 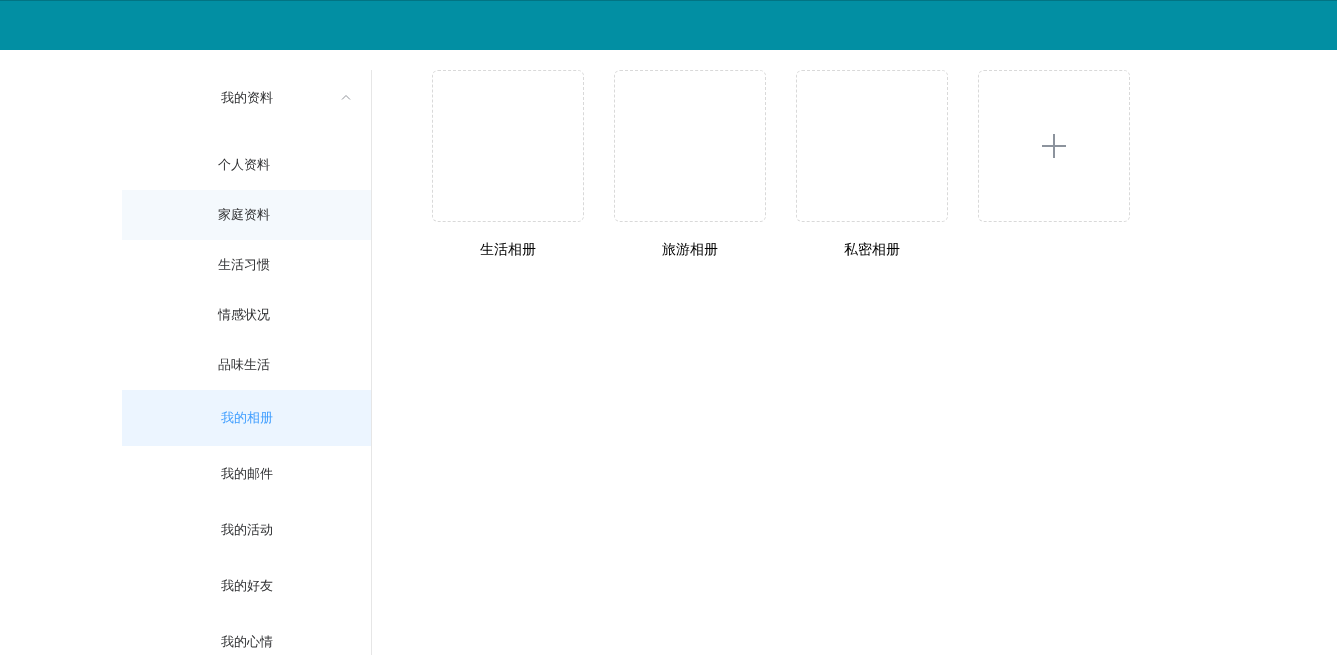 What do you see at coordinates (690, 250) in the screenshot?
I see `album-title: 旅游相册` at bounding box center [690, 250].